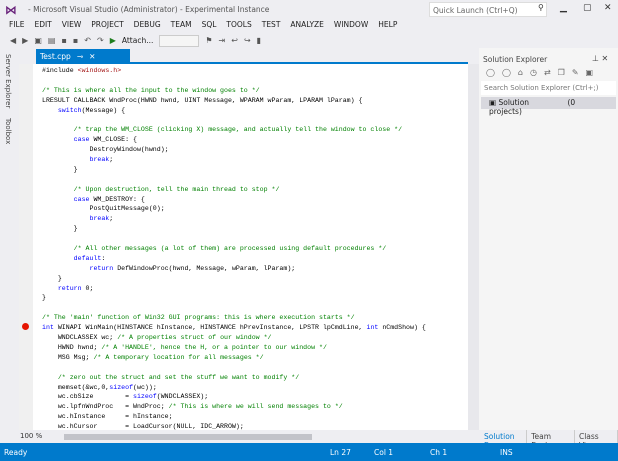 The height and width of the screenshot is (461, 618). I want to click on menu-tools: TOOLS, so click(238, 26).